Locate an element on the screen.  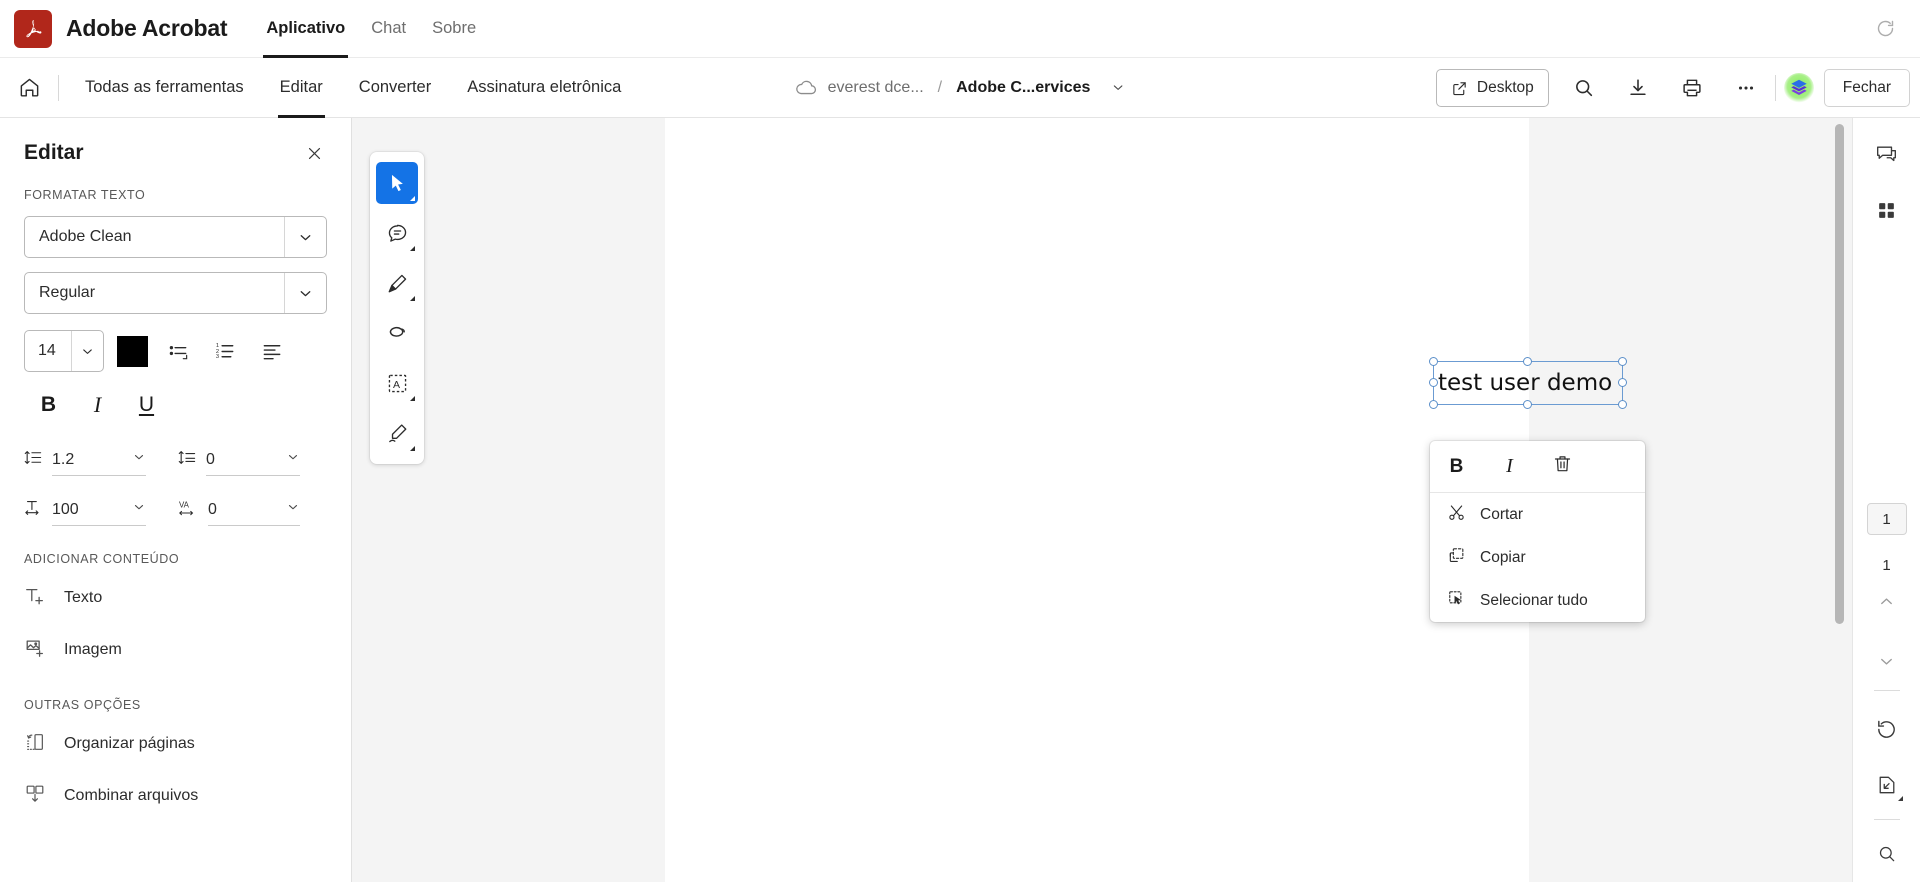
line-spacing-input: 1.2 is located at coordinates (99, 460).